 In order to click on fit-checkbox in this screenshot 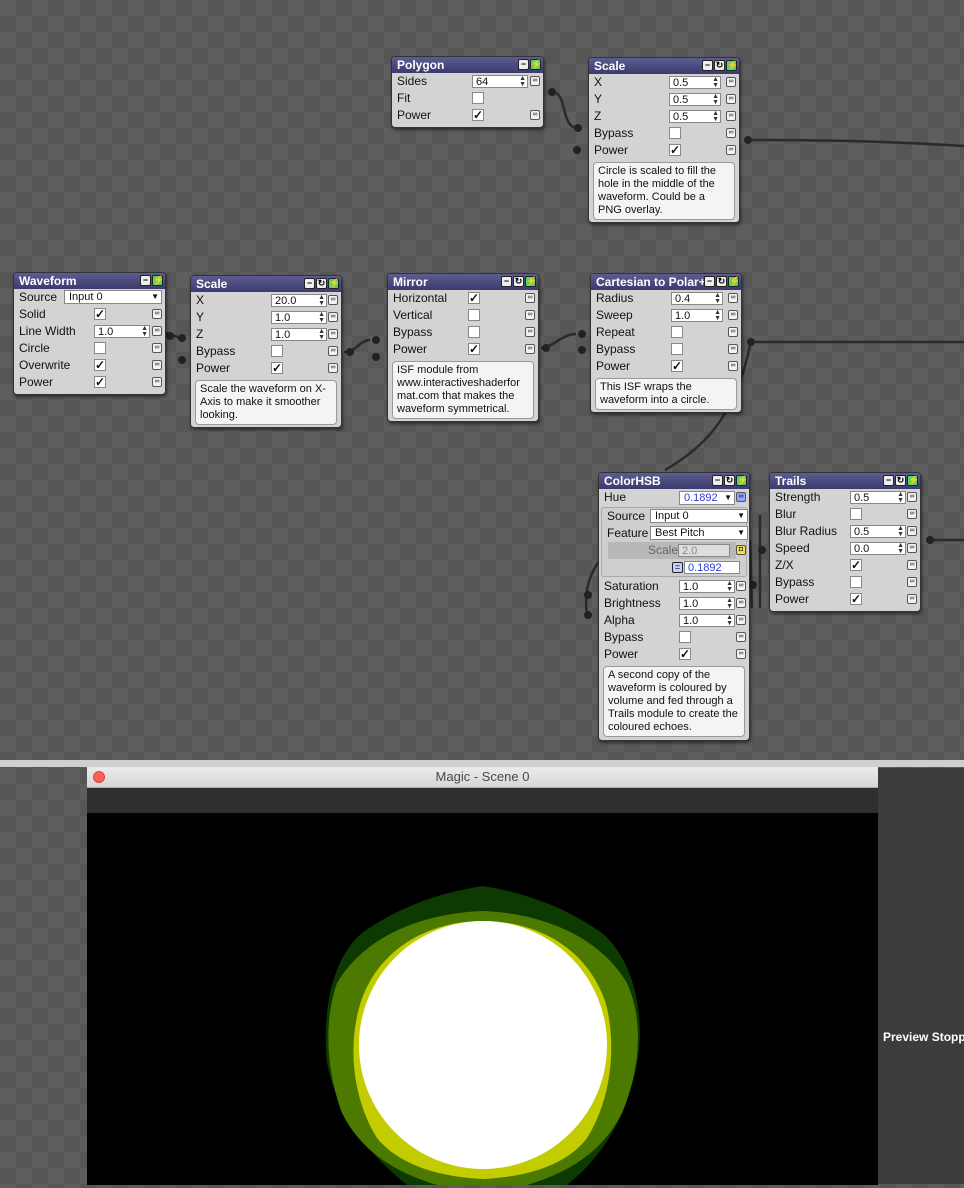, I will do `click(478, 98)`.